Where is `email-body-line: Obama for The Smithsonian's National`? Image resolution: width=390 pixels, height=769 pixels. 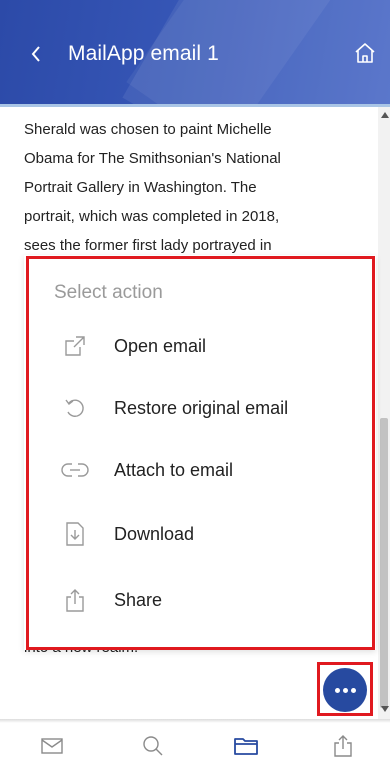 email-body-line: Obama for The Smithsonian's National is located at coordinates (152, 158).